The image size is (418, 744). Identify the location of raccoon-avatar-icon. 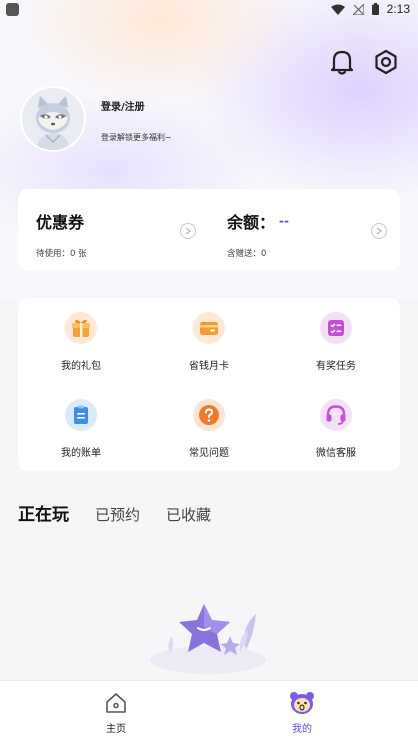
(53, 119).